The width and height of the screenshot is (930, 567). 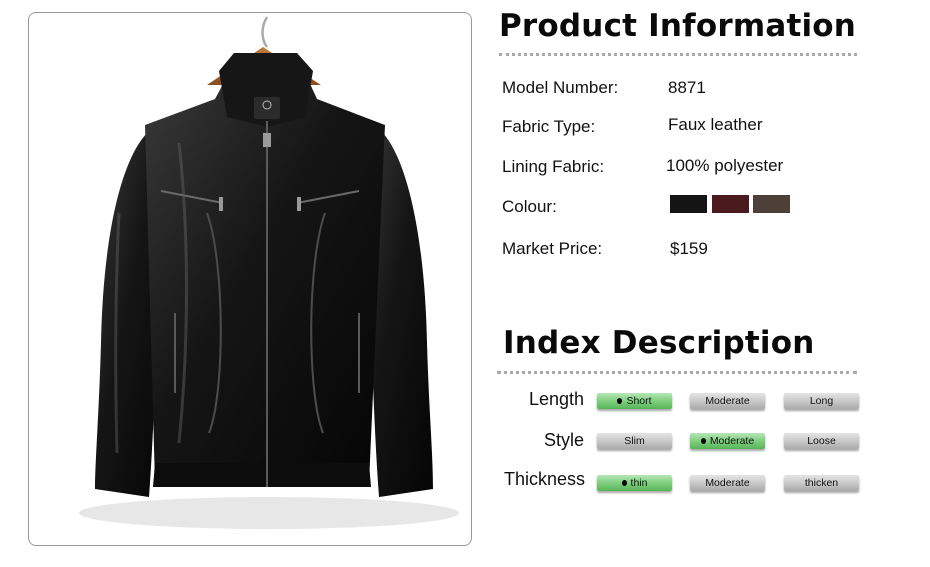 I want to click on market-price-value: $159, so click(x=689, y=248).